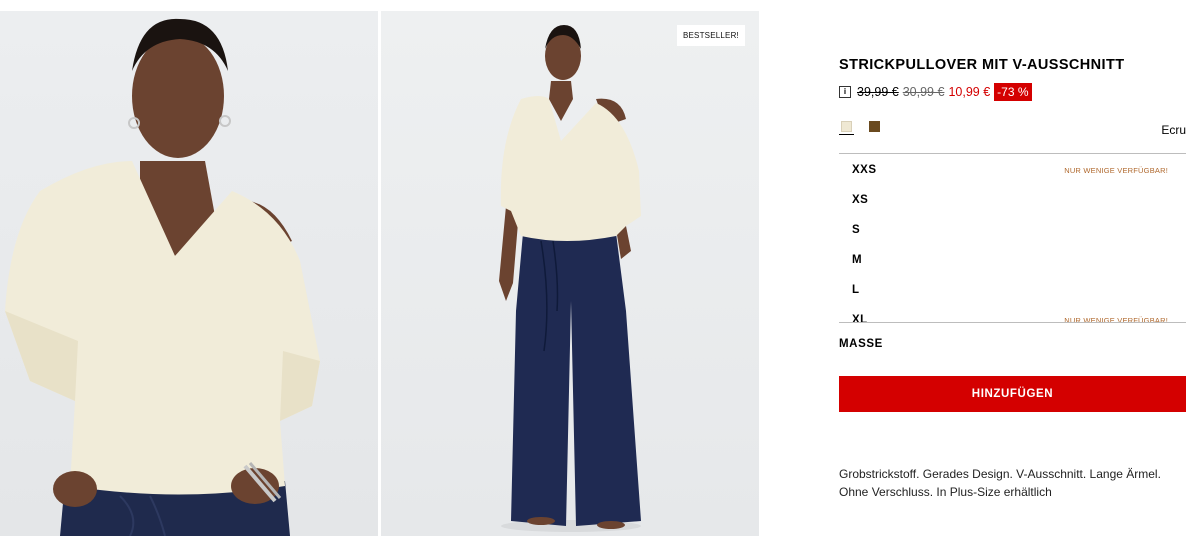  I want to click on model-fullbody-illustration, so click(570, 278).